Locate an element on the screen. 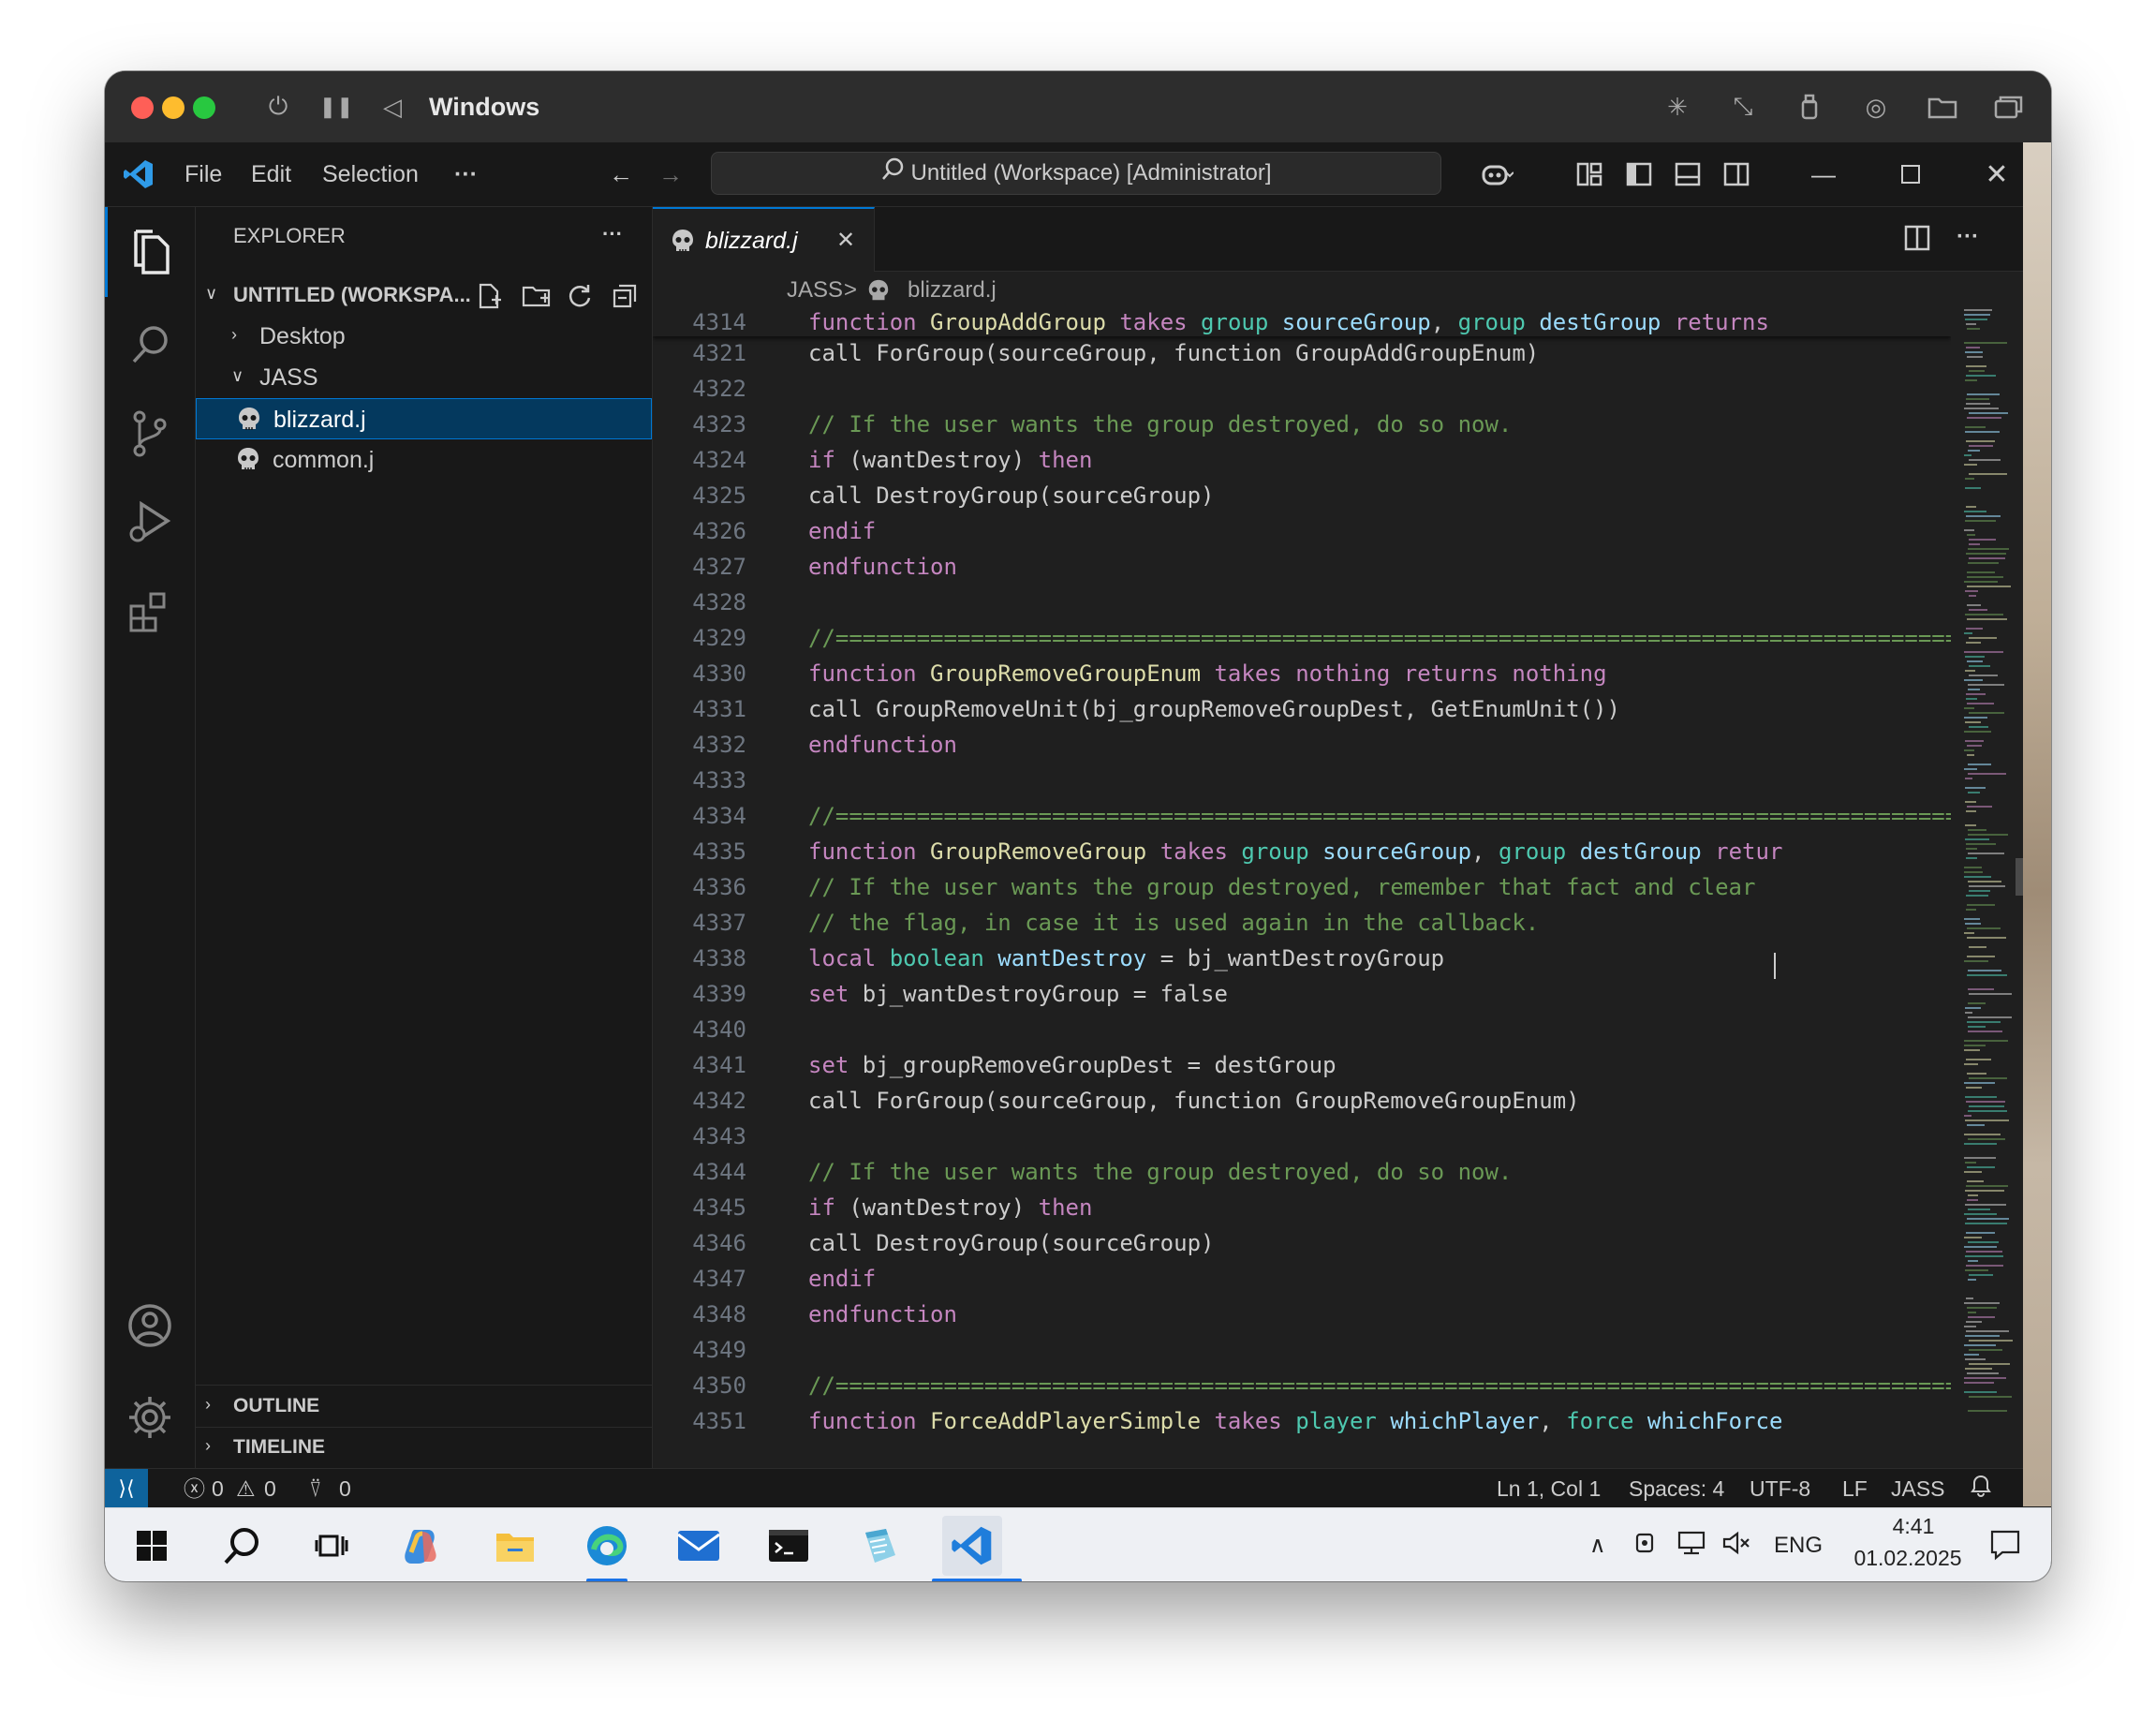 Image resolution: width=2156 pixels, height=1720 pixels. menu-more: ··· is located at coordinates (466, 174).